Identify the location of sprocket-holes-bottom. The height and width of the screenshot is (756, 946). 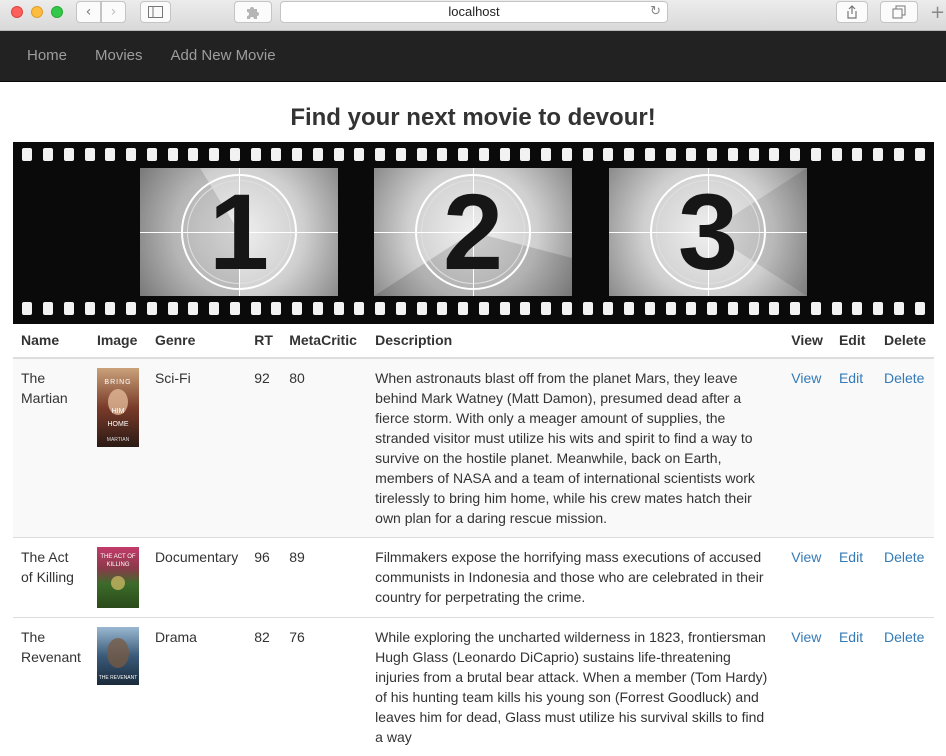
(473, 310).